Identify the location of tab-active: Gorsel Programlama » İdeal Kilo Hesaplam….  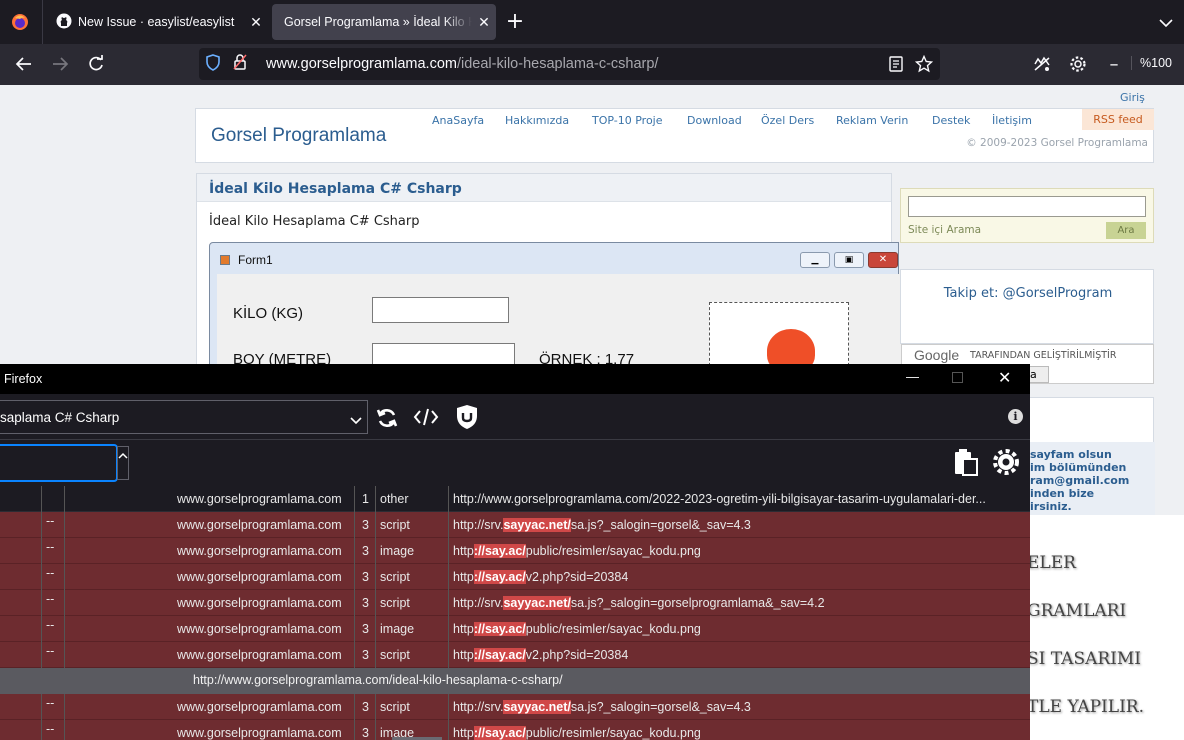
(384, 22).